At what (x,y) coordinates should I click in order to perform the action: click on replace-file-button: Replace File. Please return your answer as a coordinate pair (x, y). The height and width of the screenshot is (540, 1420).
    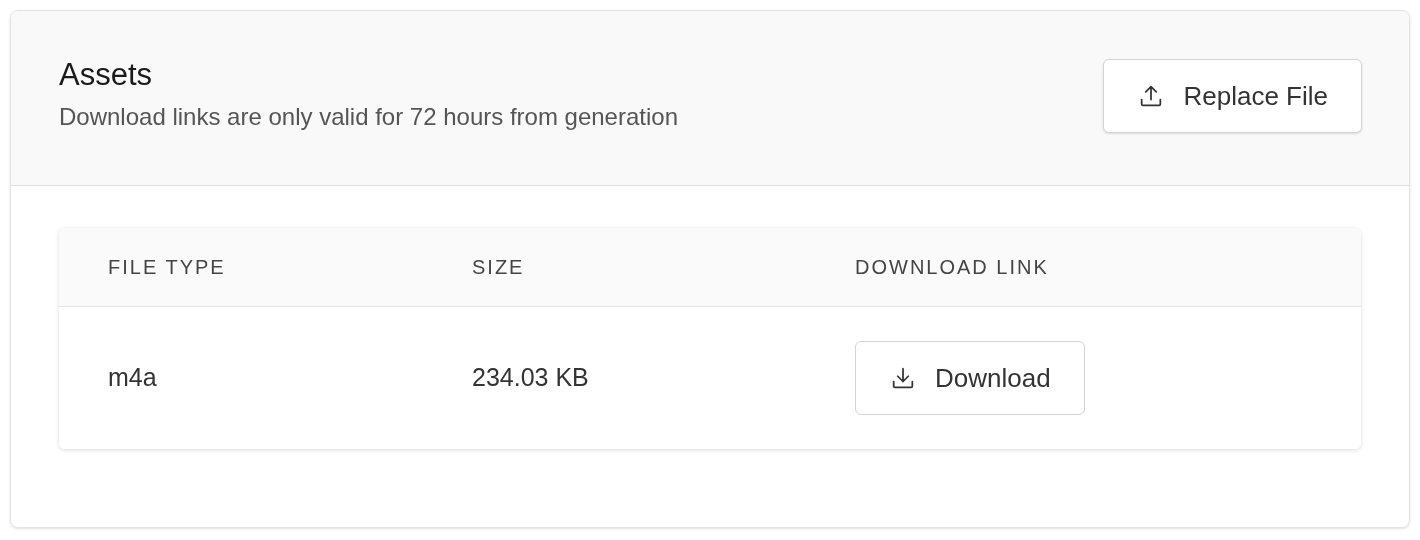
    Looking at the image, I should click on (1232, 96).